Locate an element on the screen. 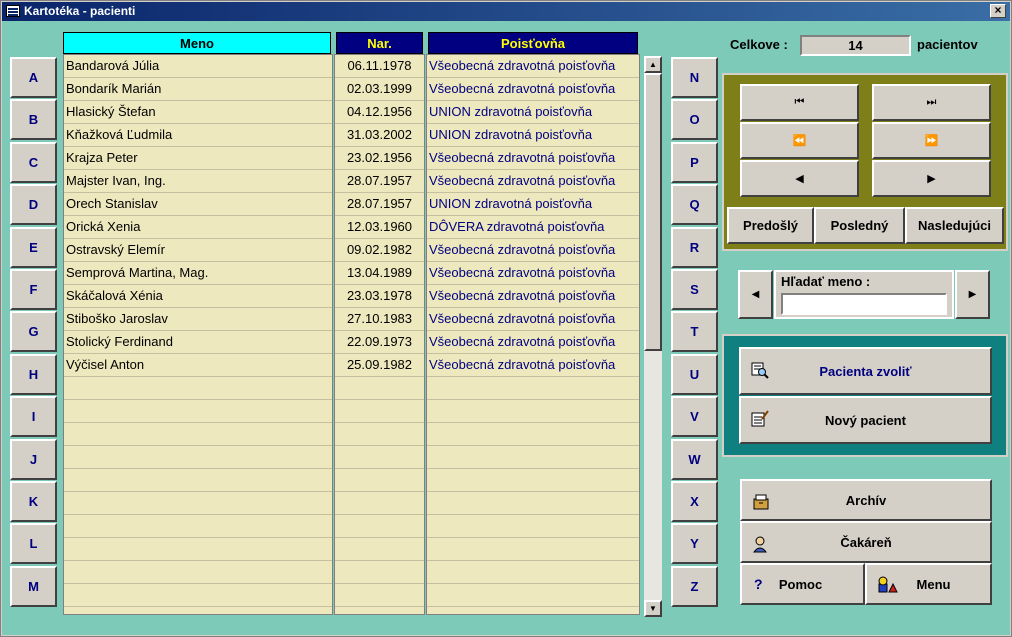  letter-button-u: U is located at coordinates (694, 374).